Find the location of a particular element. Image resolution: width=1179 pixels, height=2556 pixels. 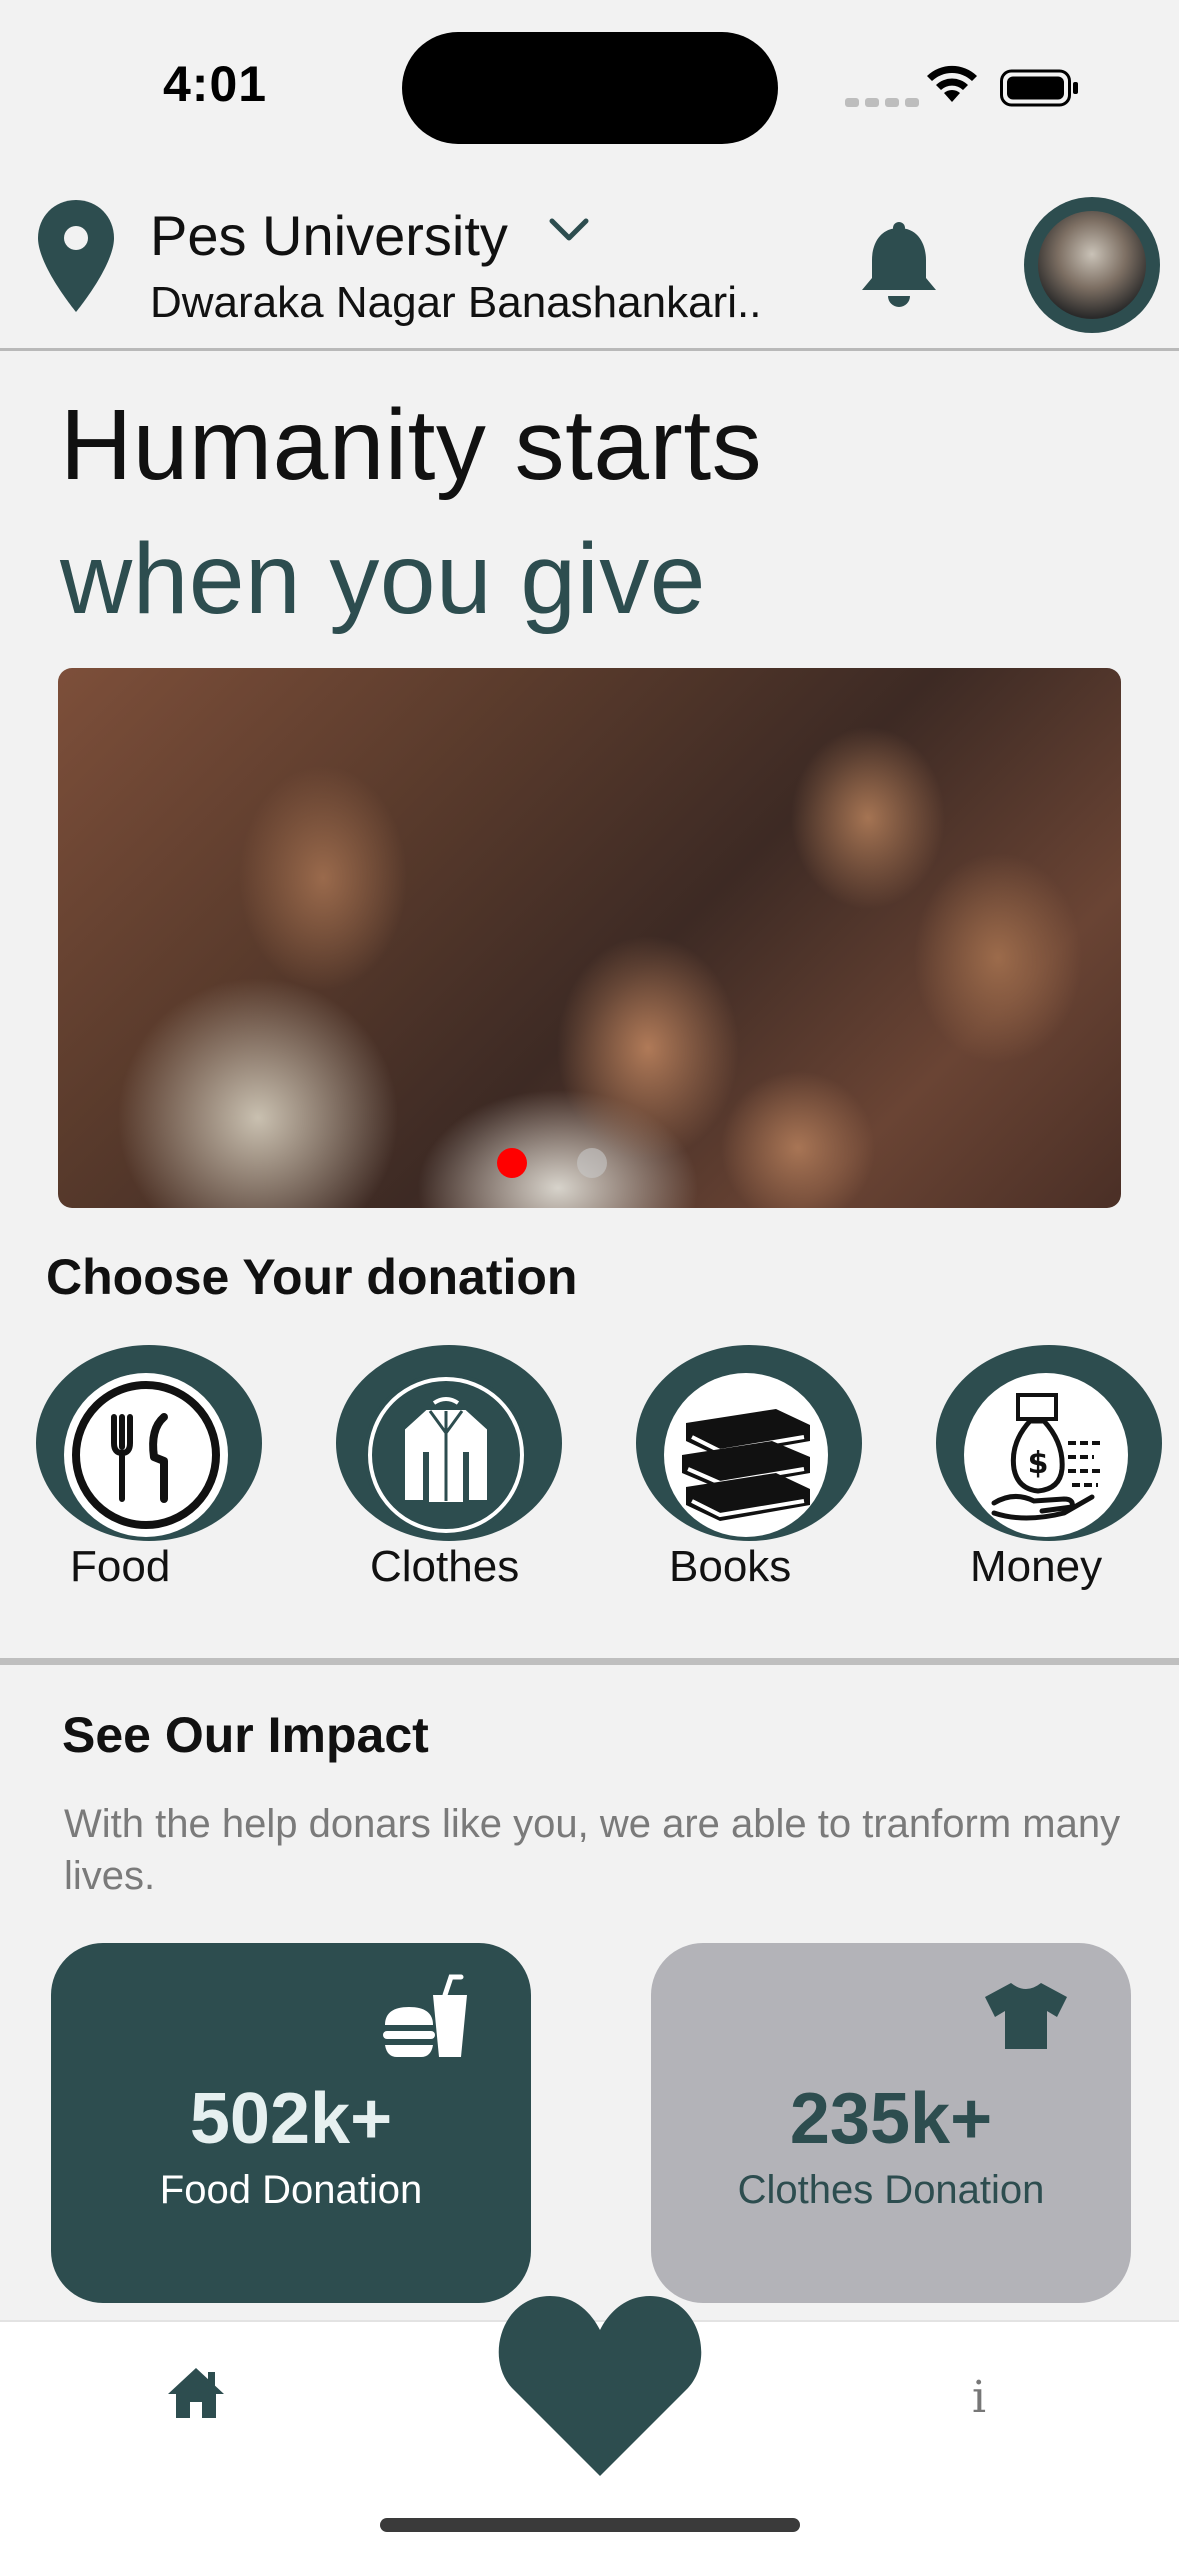

section-divider is located at coordinates (589, 1661).